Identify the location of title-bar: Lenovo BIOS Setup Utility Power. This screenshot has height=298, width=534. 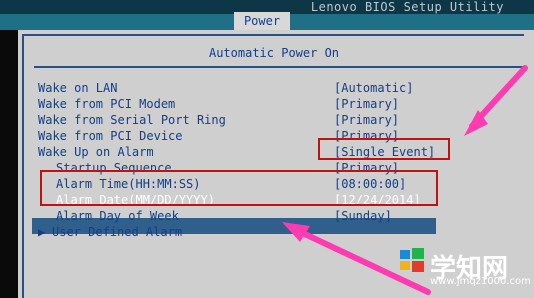
(267, 15).